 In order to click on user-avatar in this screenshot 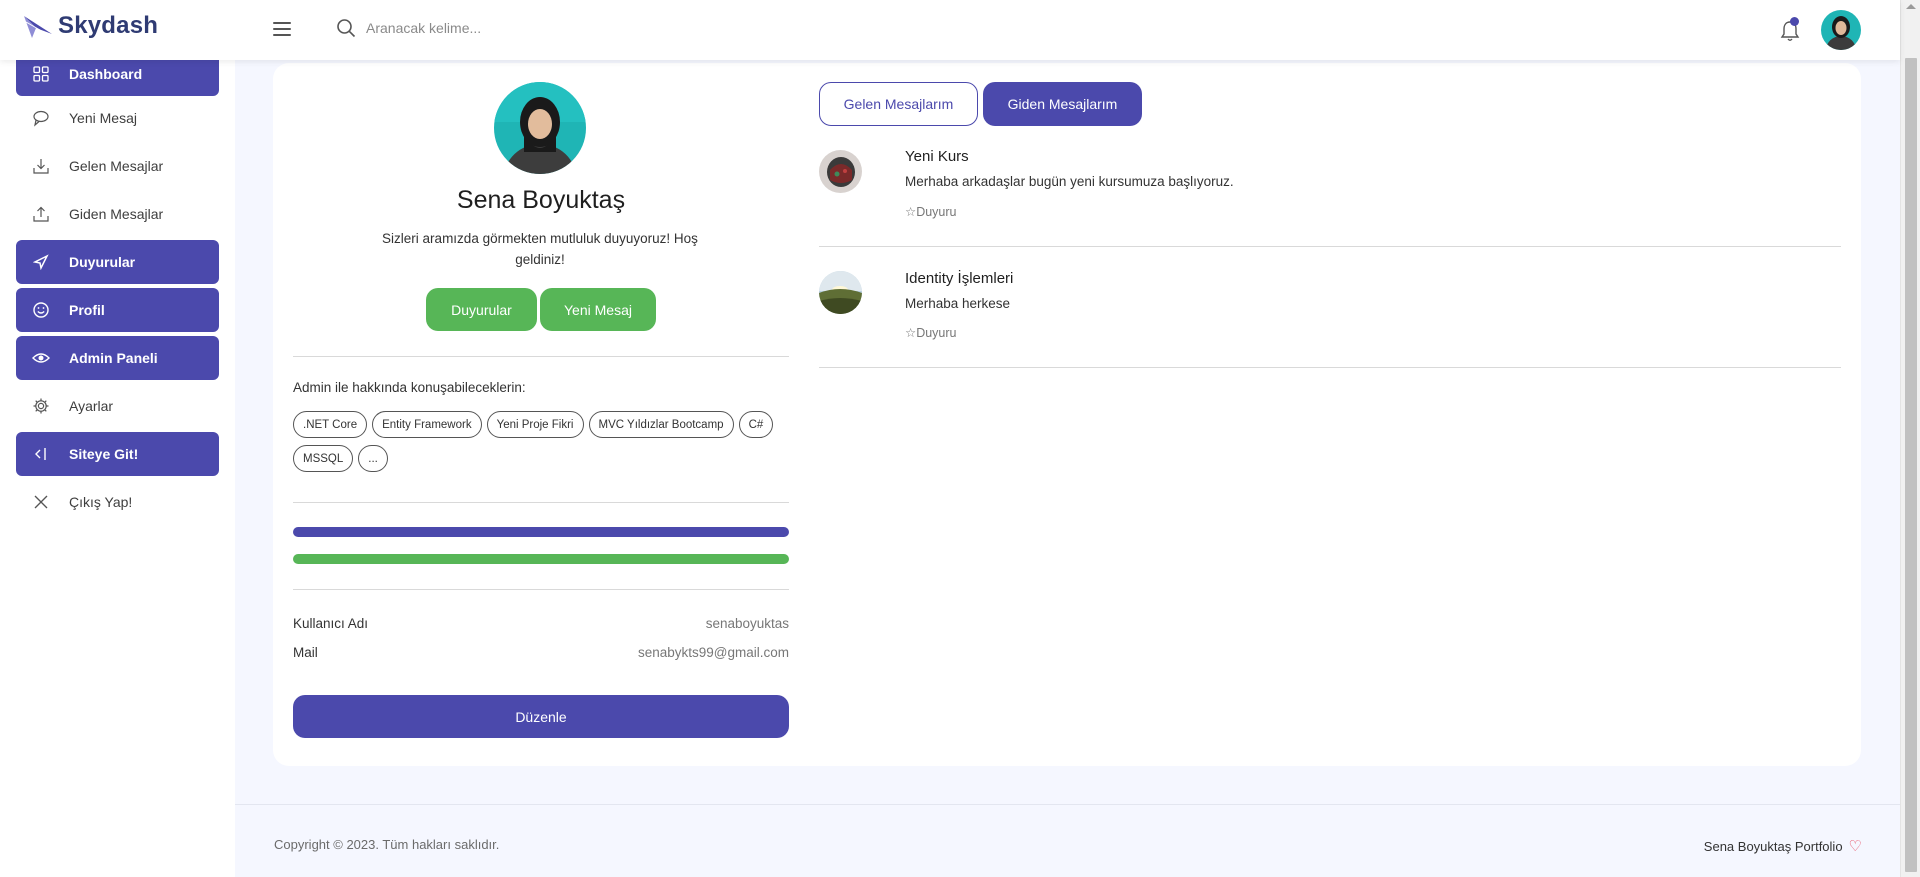, I will do `click(1841, 30)`.